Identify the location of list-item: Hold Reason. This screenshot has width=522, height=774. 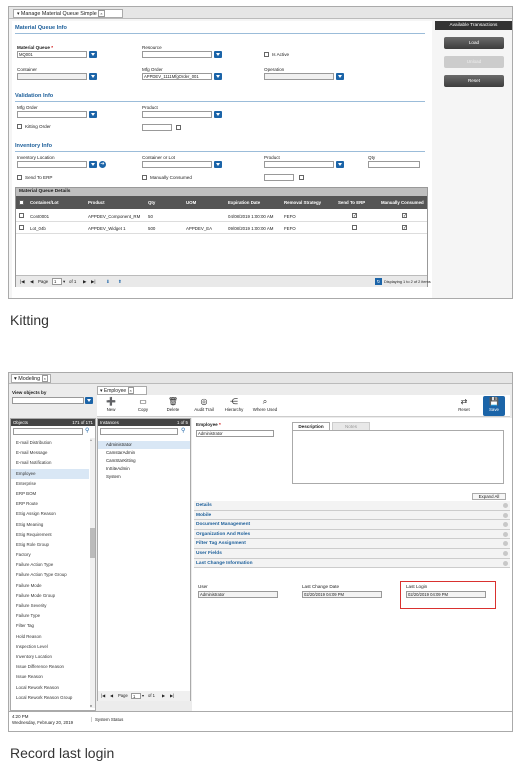
(50, 637).